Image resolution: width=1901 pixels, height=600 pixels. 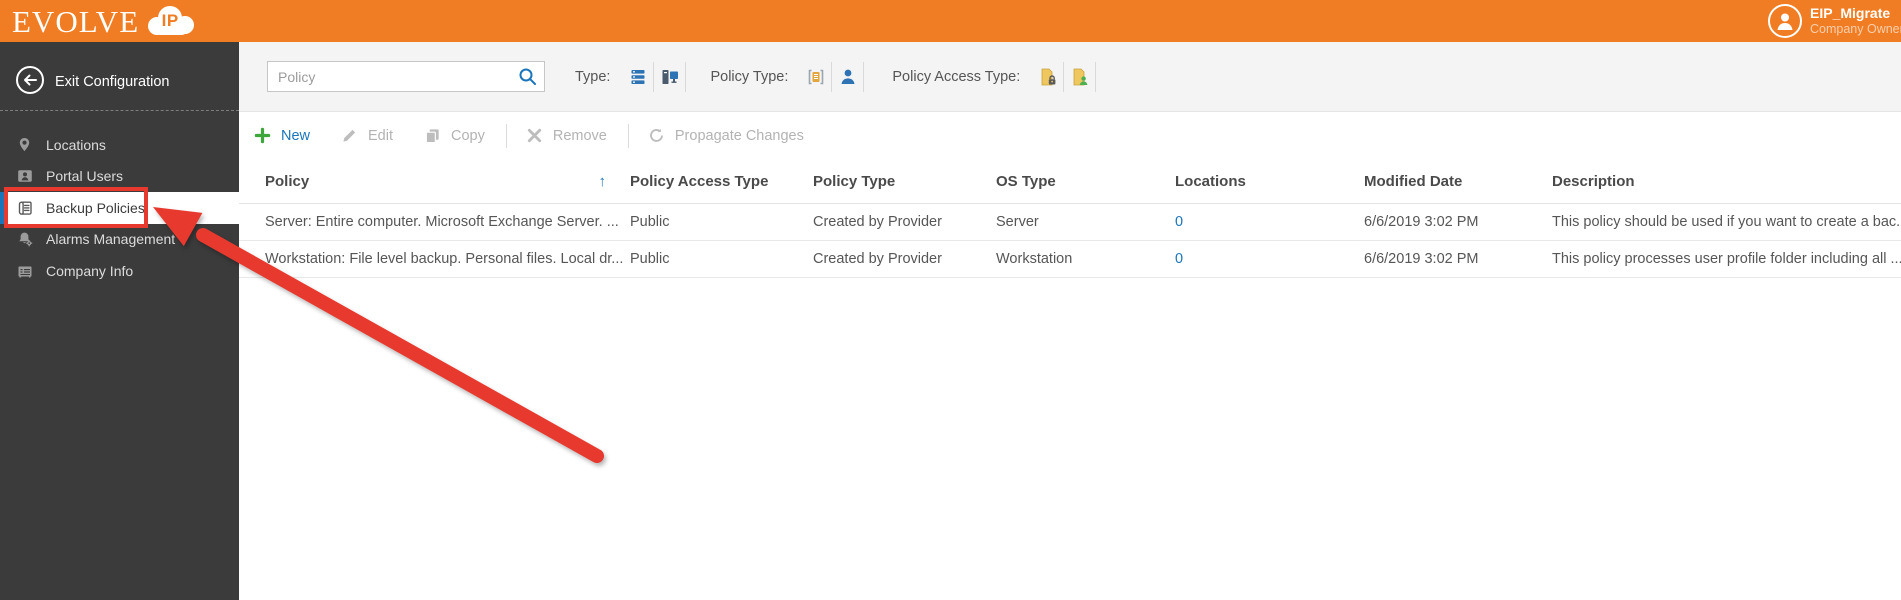 I want to click on pencil-icon, so click(x=350, y=136).